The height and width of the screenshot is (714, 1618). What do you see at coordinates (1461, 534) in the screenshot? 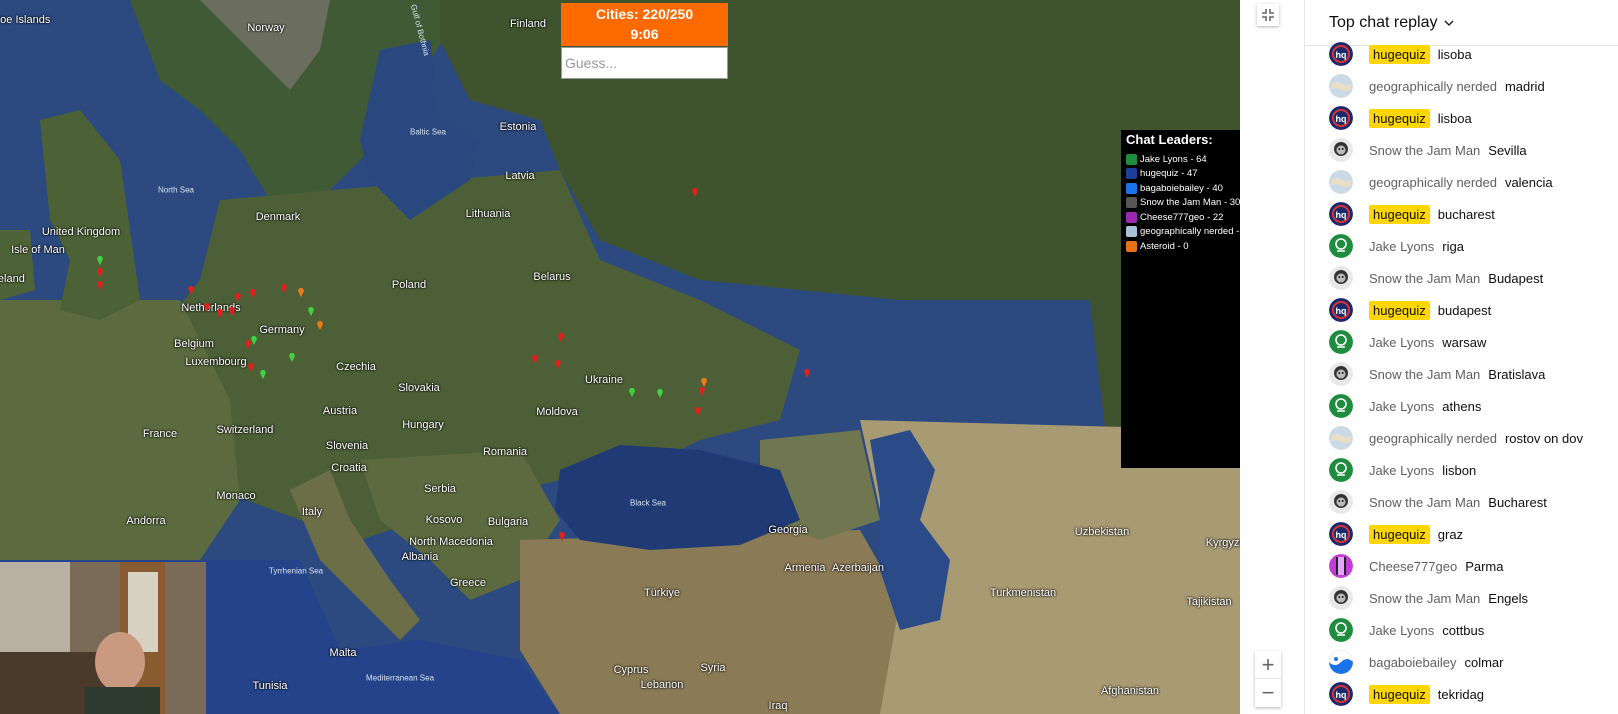
I see `chat-message: hq hugequiz graz` at bounding box center [1461, 534].